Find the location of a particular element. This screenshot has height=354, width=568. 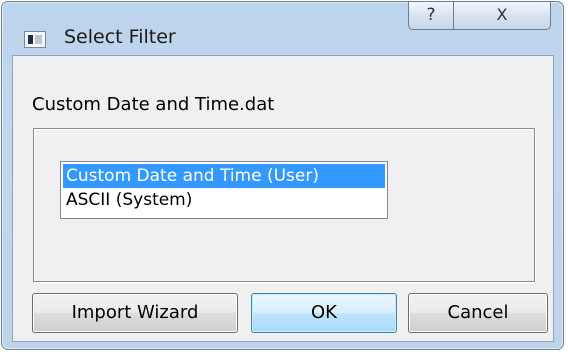

close-button: X is located at coordinates (502, 16).